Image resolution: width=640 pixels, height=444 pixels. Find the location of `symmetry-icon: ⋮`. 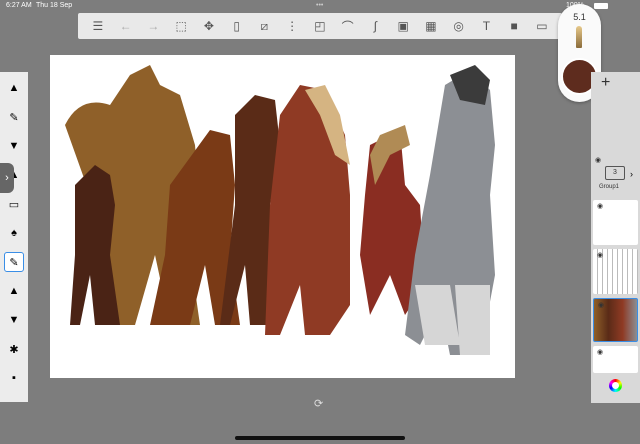

symmetry-icon: ⋮ is located at coordinates (292, 26).